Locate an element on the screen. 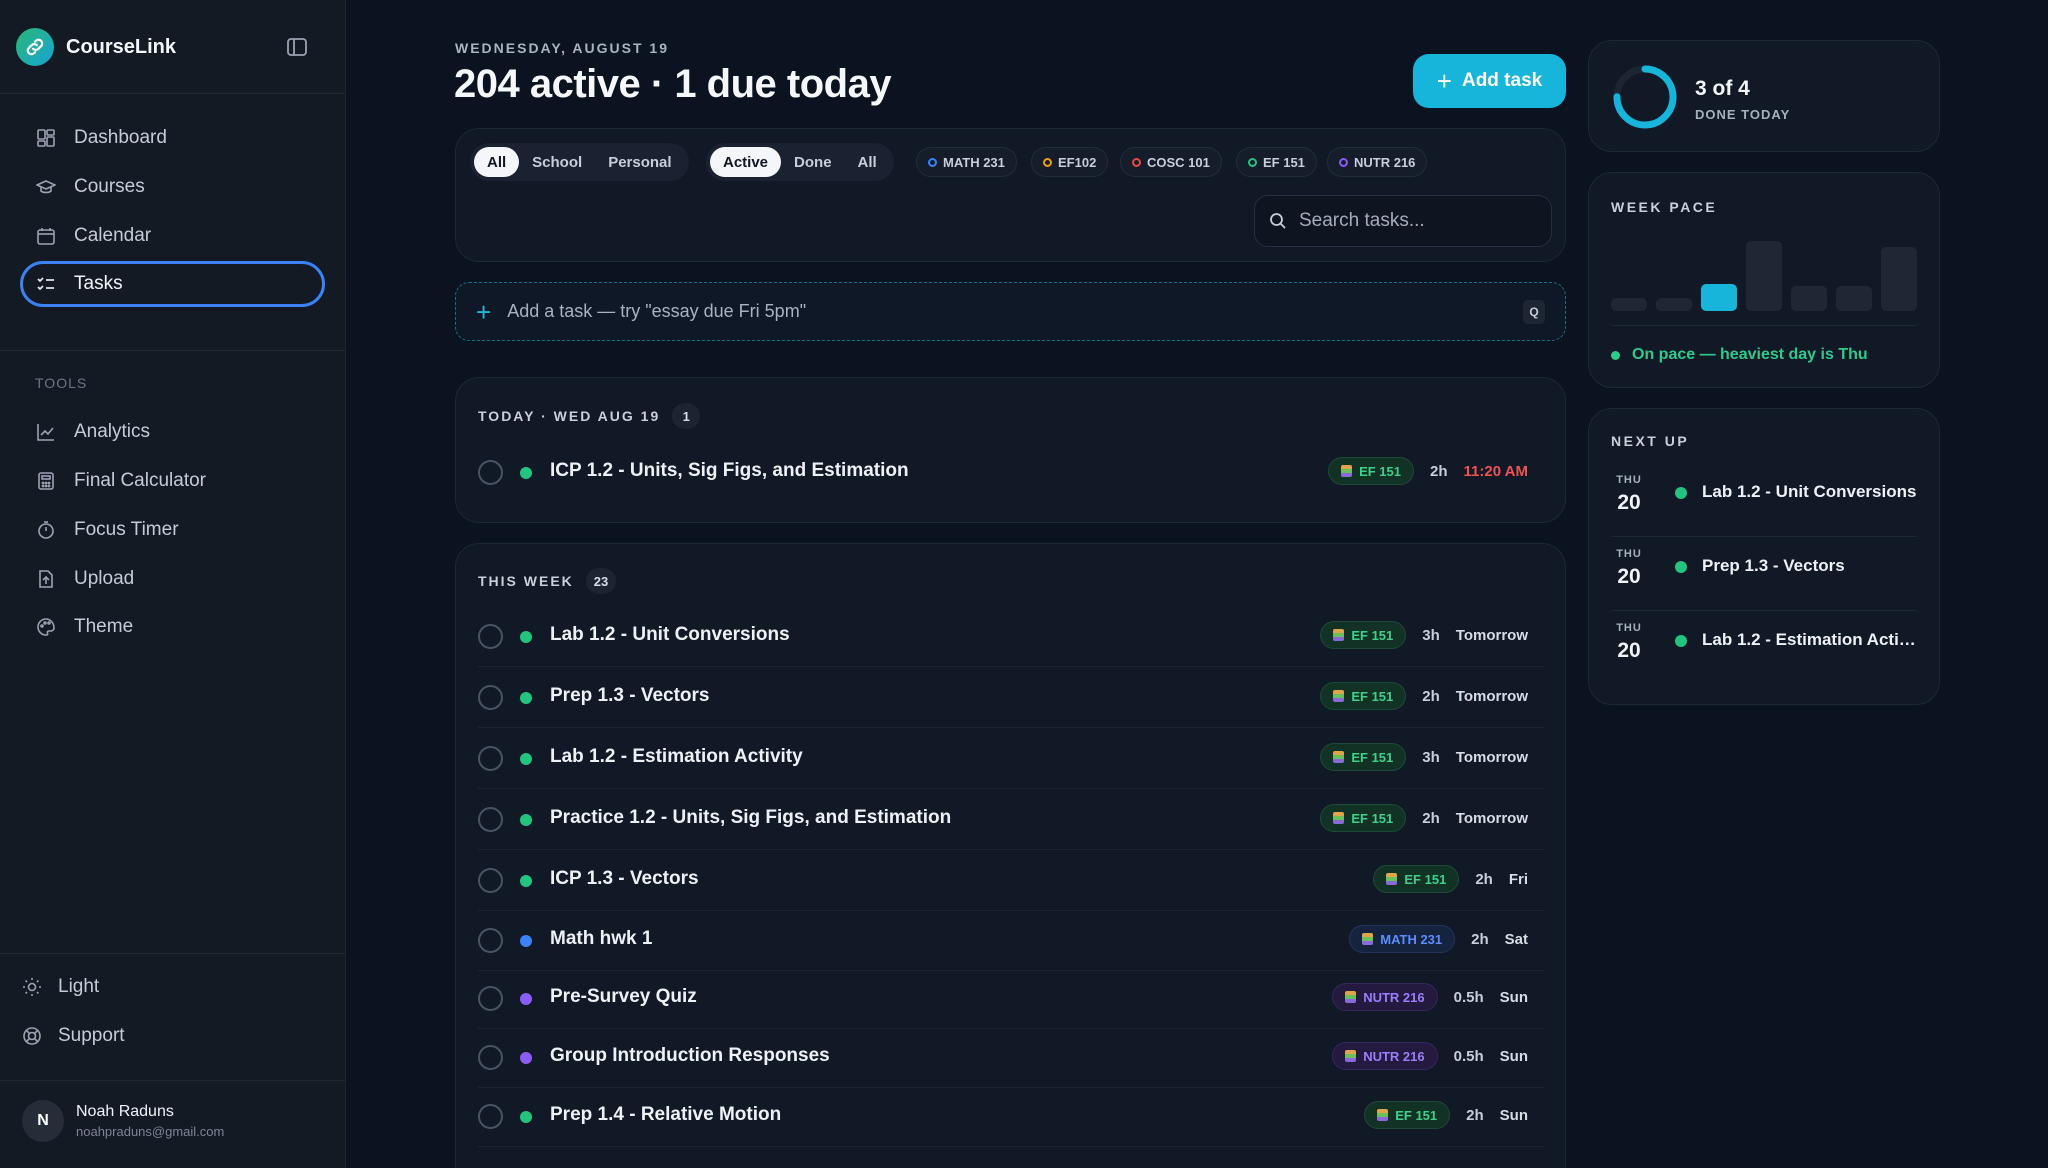  scope-school: School is located at coordinates (557, 162).